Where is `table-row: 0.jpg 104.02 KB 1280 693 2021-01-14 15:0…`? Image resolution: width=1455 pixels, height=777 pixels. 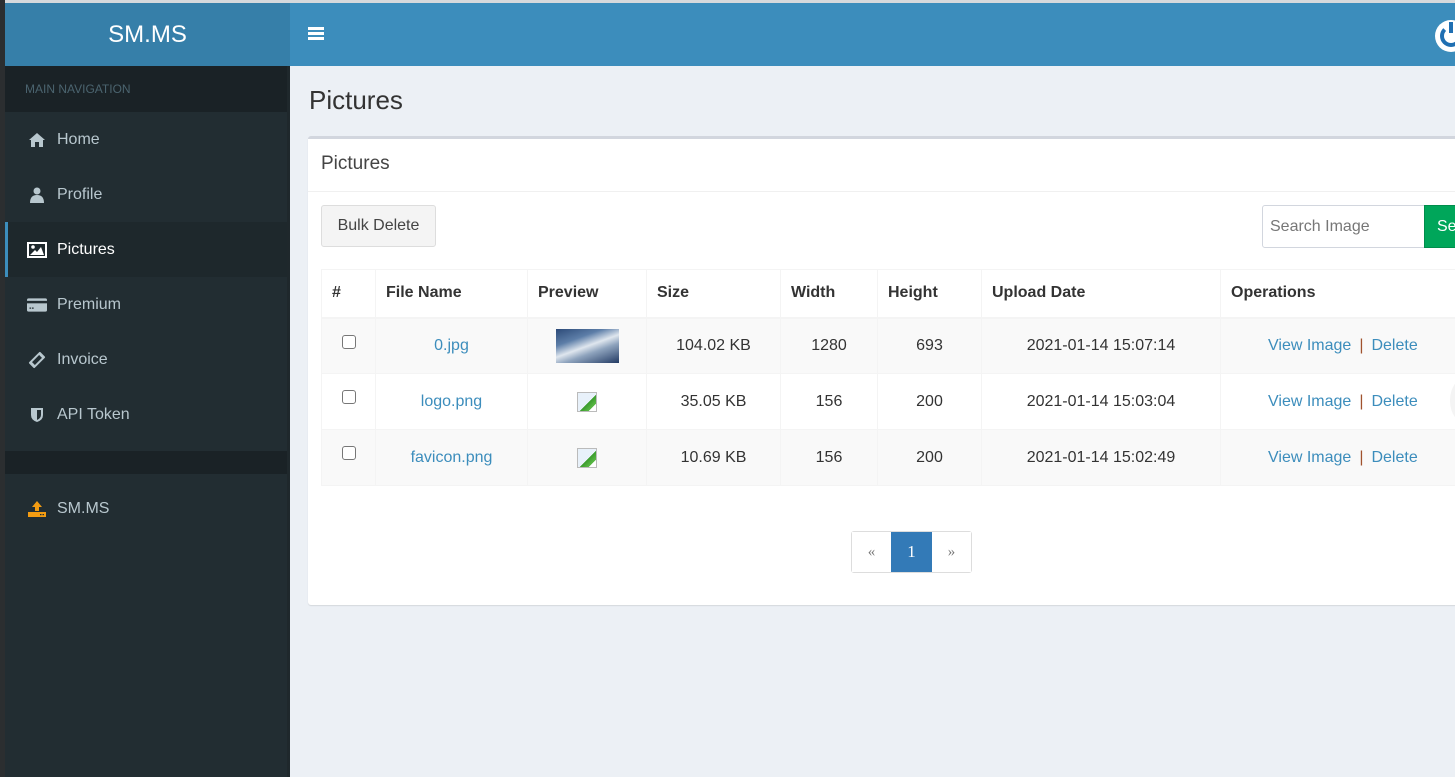
table-row: 0.jpg 104.02 KB 1280 693 2021-01-14 15:0… is located at coordinates (888, 345).